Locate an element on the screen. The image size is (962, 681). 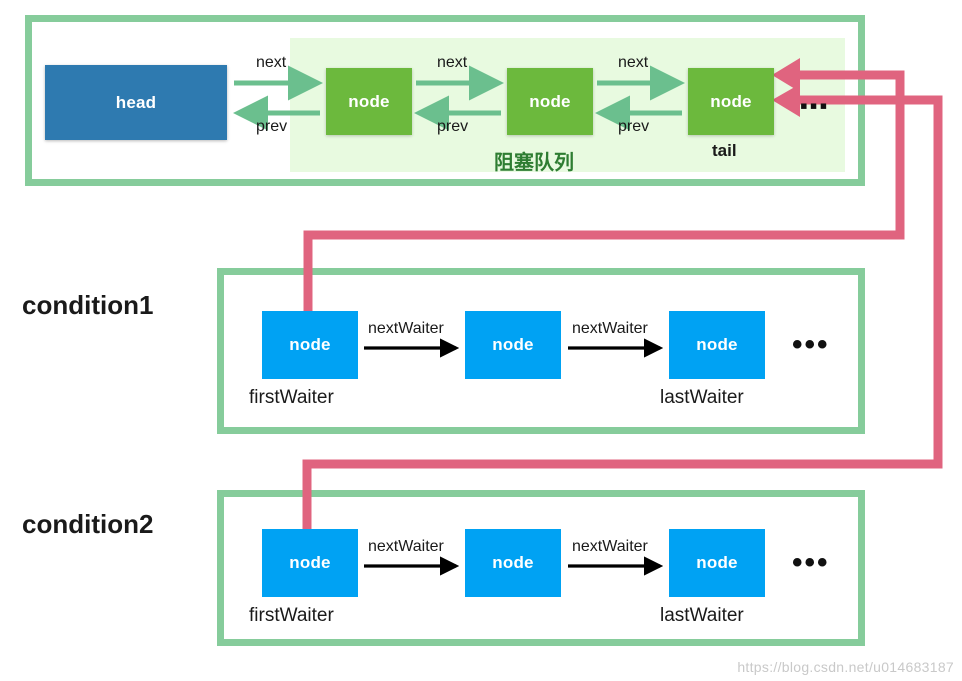
condition1-node-3: node is located at coordinates (717, 345).